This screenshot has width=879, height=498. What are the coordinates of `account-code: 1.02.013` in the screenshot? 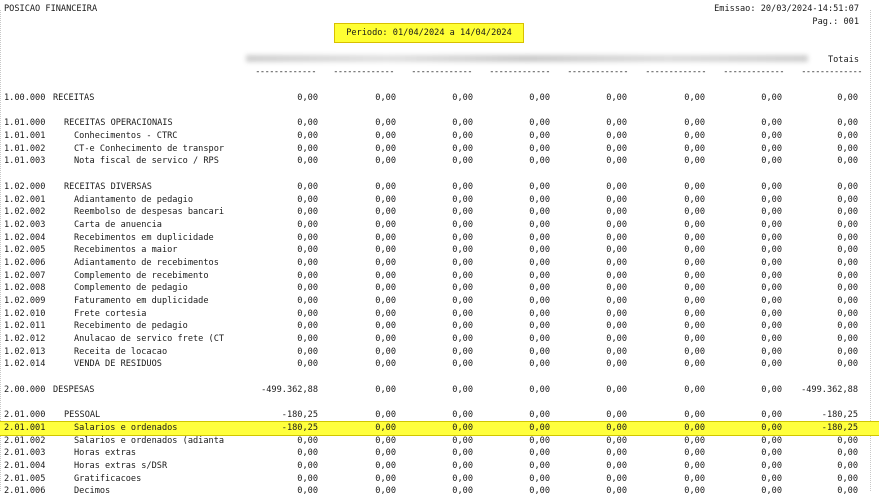 It's located at (25, 351).